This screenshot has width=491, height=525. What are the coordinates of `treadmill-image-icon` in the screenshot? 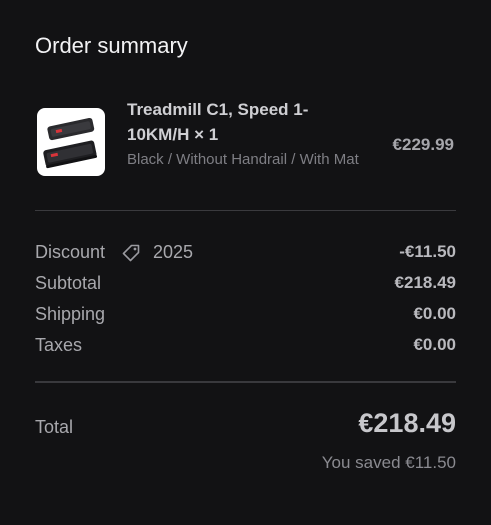 It's located at (70, 143).